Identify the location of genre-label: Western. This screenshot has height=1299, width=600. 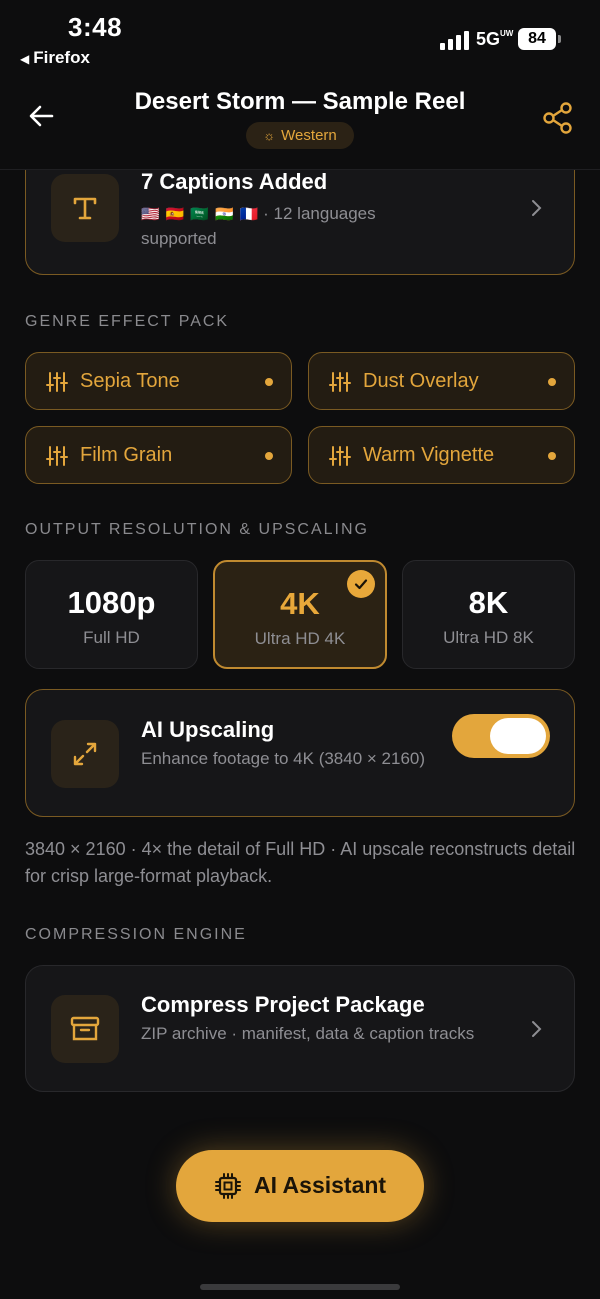
(309, 135).